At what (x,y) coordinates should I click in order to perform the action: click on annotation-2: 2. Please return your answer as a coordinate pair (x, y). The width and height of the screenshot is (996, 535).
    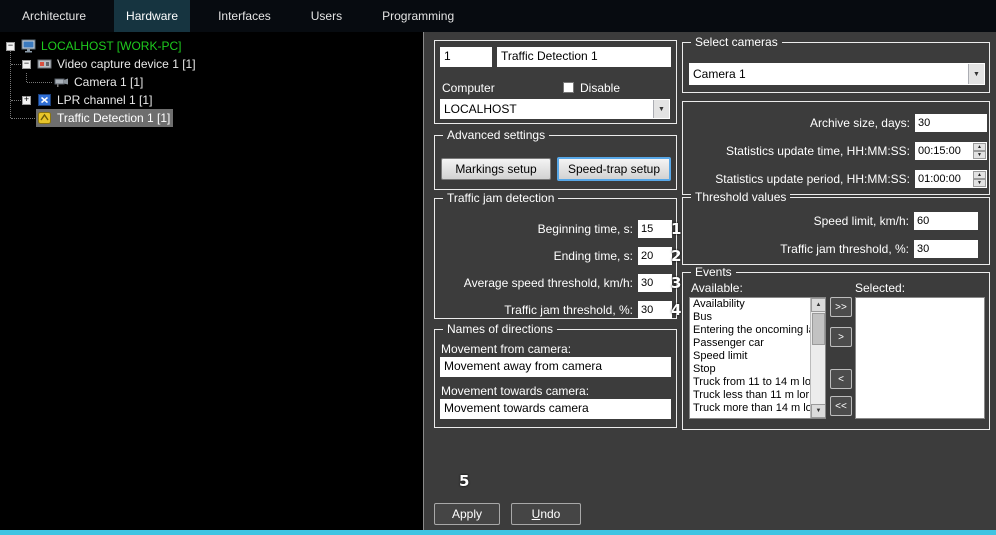
    Looking at the image, I should click on (676, 256).